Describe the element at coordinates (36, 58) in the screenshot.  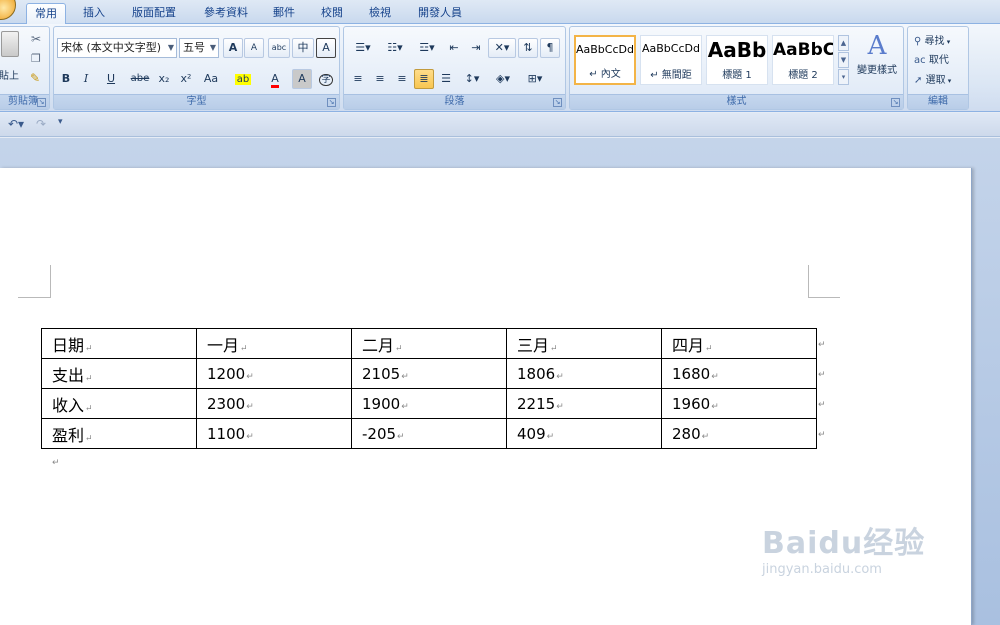
I see `copy-icon: ❐` at that location.